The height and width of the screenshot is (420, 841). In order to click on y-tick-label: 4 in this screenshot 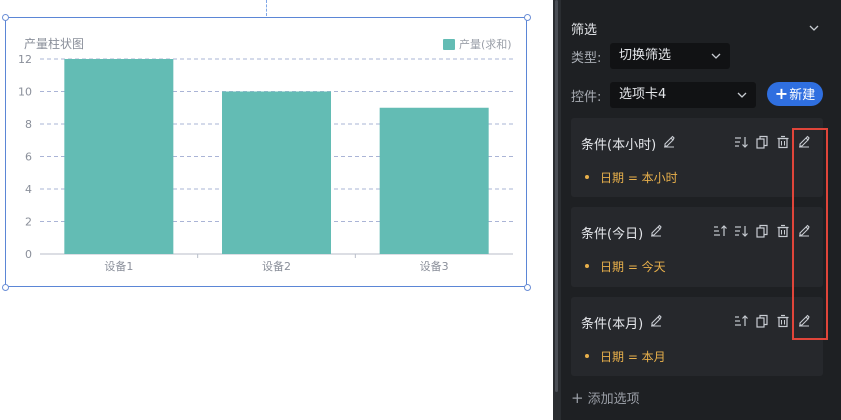, I will do `click(28, 189)`.